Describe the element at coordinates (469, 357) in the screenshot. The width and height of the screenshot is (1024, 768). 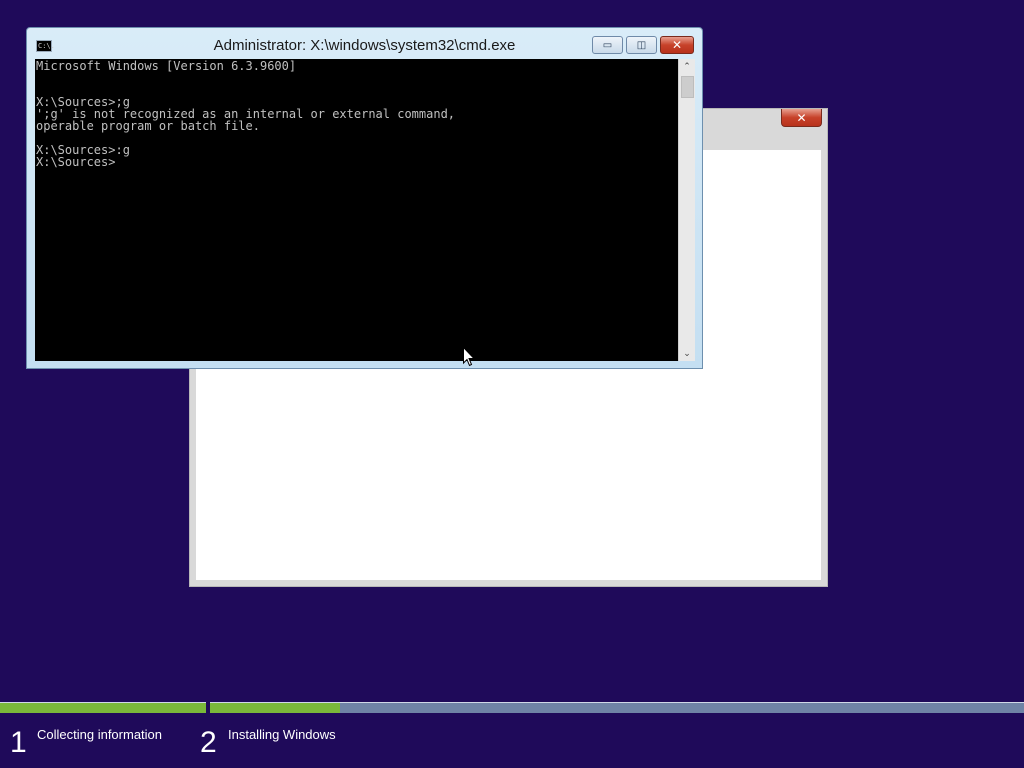
I see `mouse-pointer-icon` at that location.